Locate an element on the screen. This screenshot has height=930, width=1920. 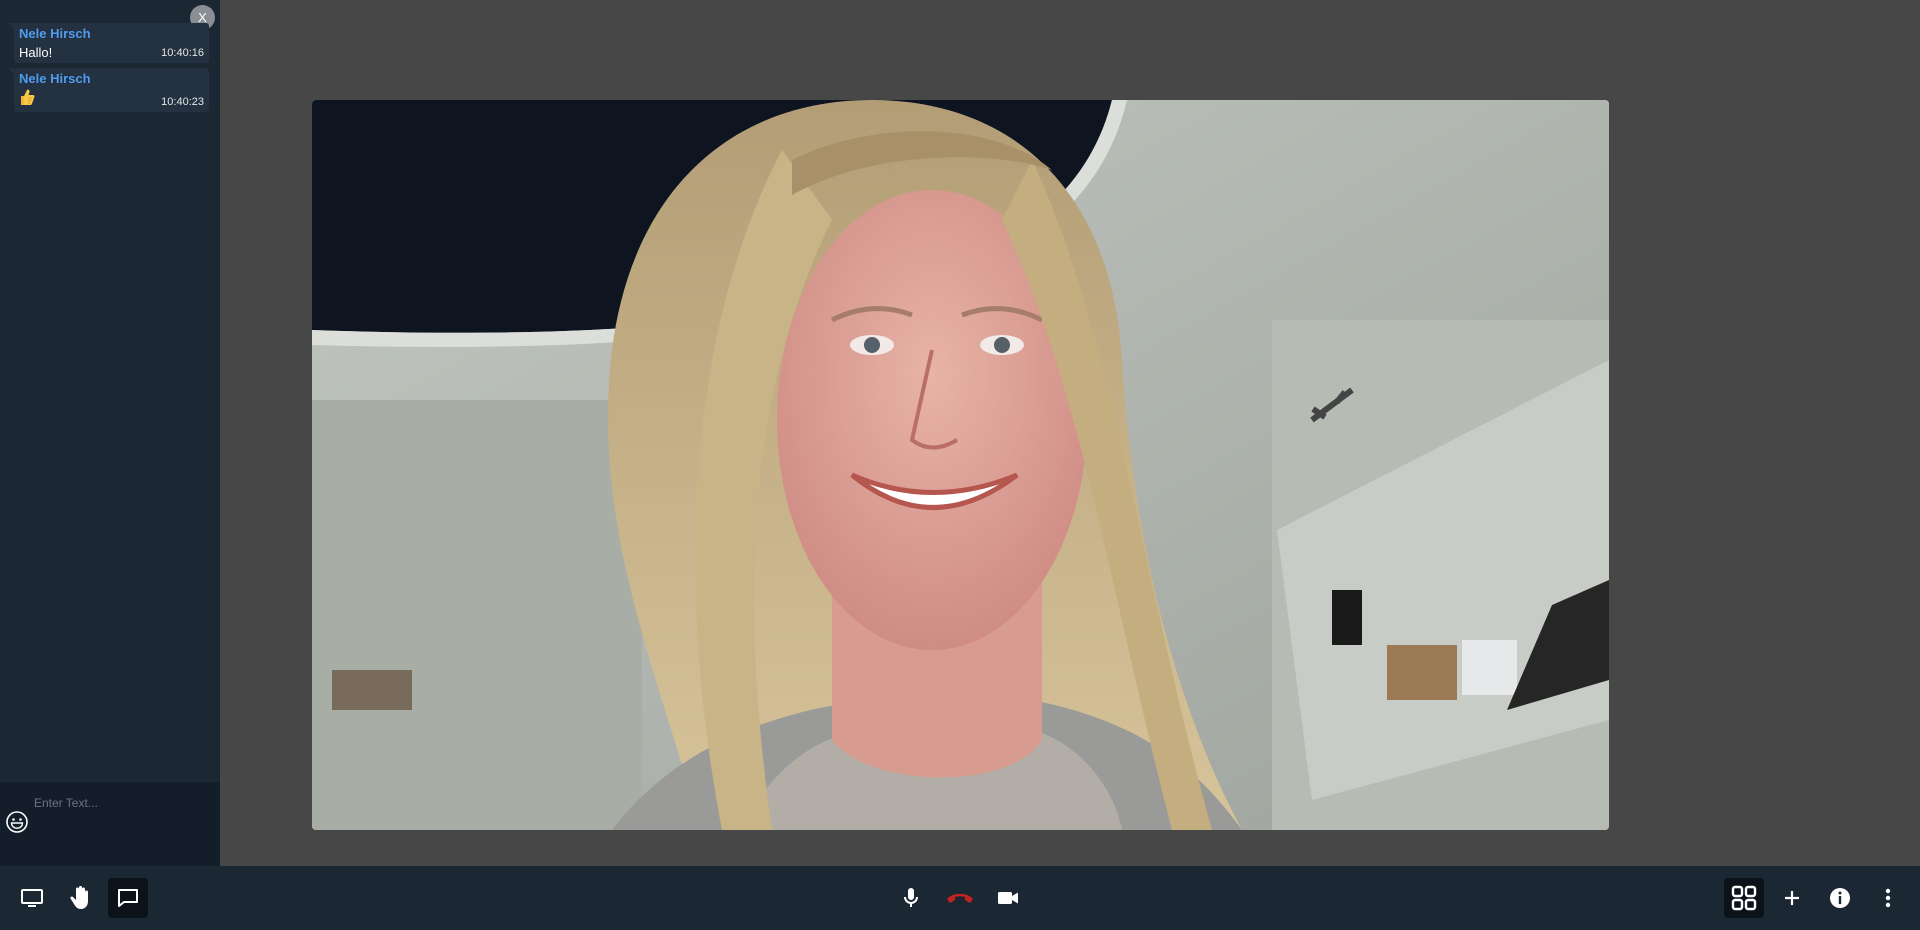
hangup-icon is located at coordinates (960, 898).